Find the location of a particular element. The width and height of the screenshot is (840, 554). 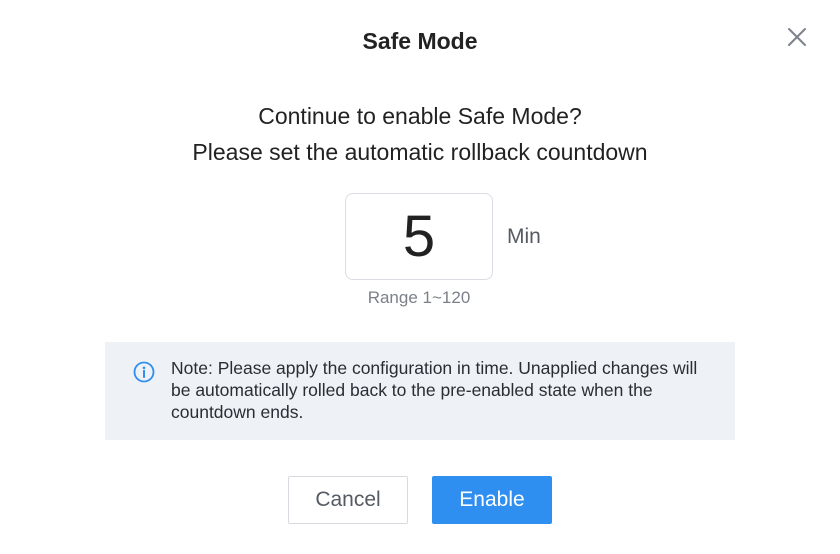

close-icon is located at coordinates (797, 37).